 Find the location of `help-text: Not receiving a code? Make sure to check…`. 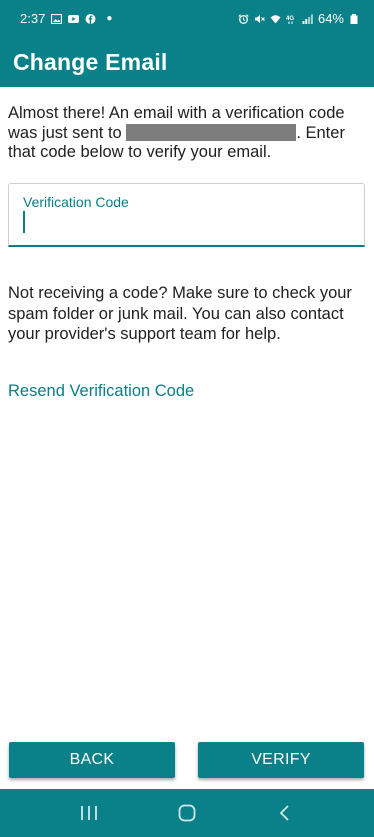

help-text: Not receiving a code? Make sure to check… is located at coordinates (180, 313).